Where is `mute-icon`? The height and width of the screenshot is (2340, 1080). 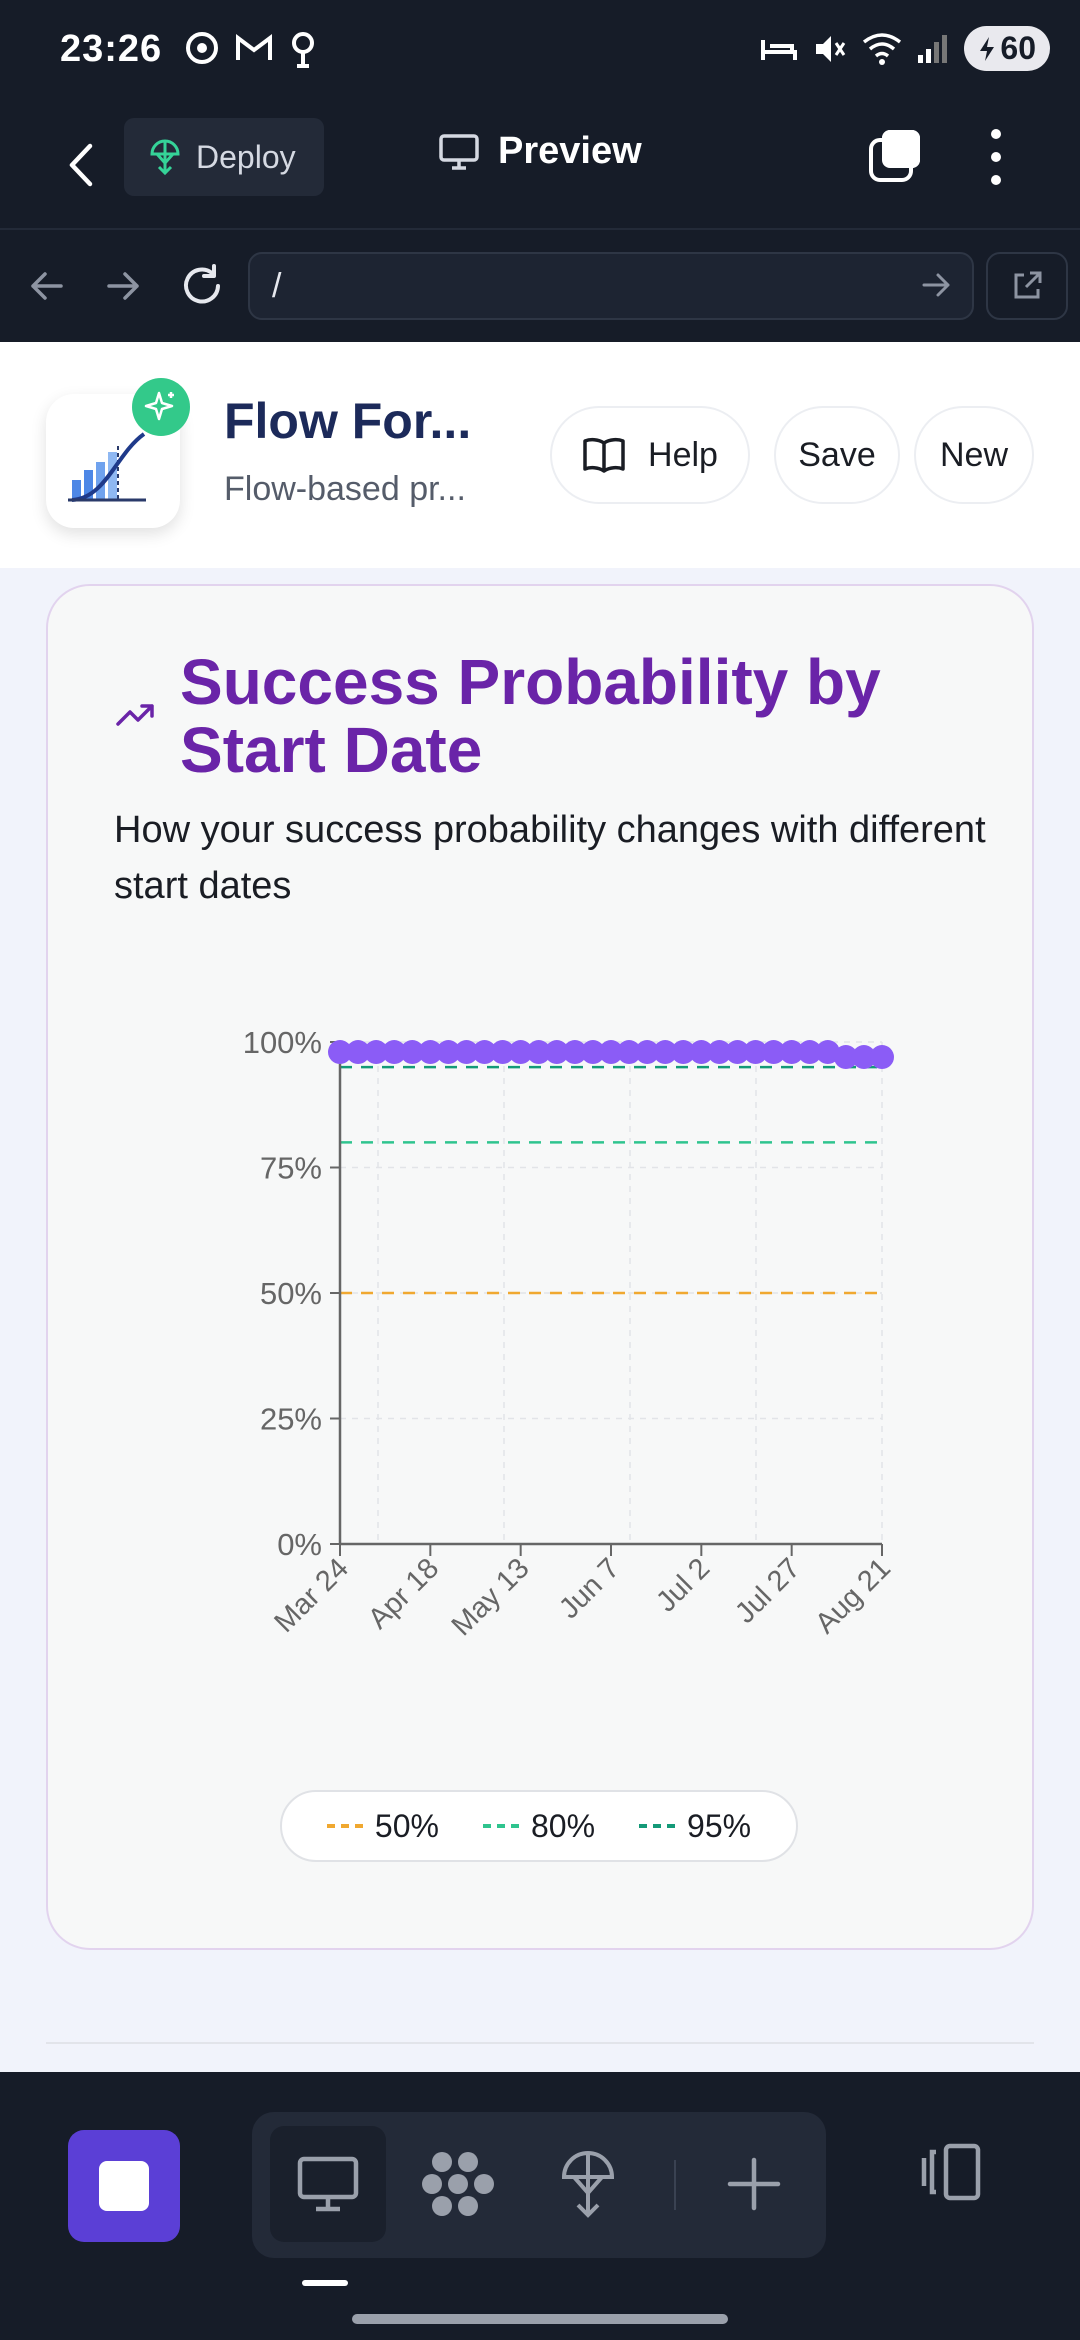
mute-icon is located at coordinates (831, 48).